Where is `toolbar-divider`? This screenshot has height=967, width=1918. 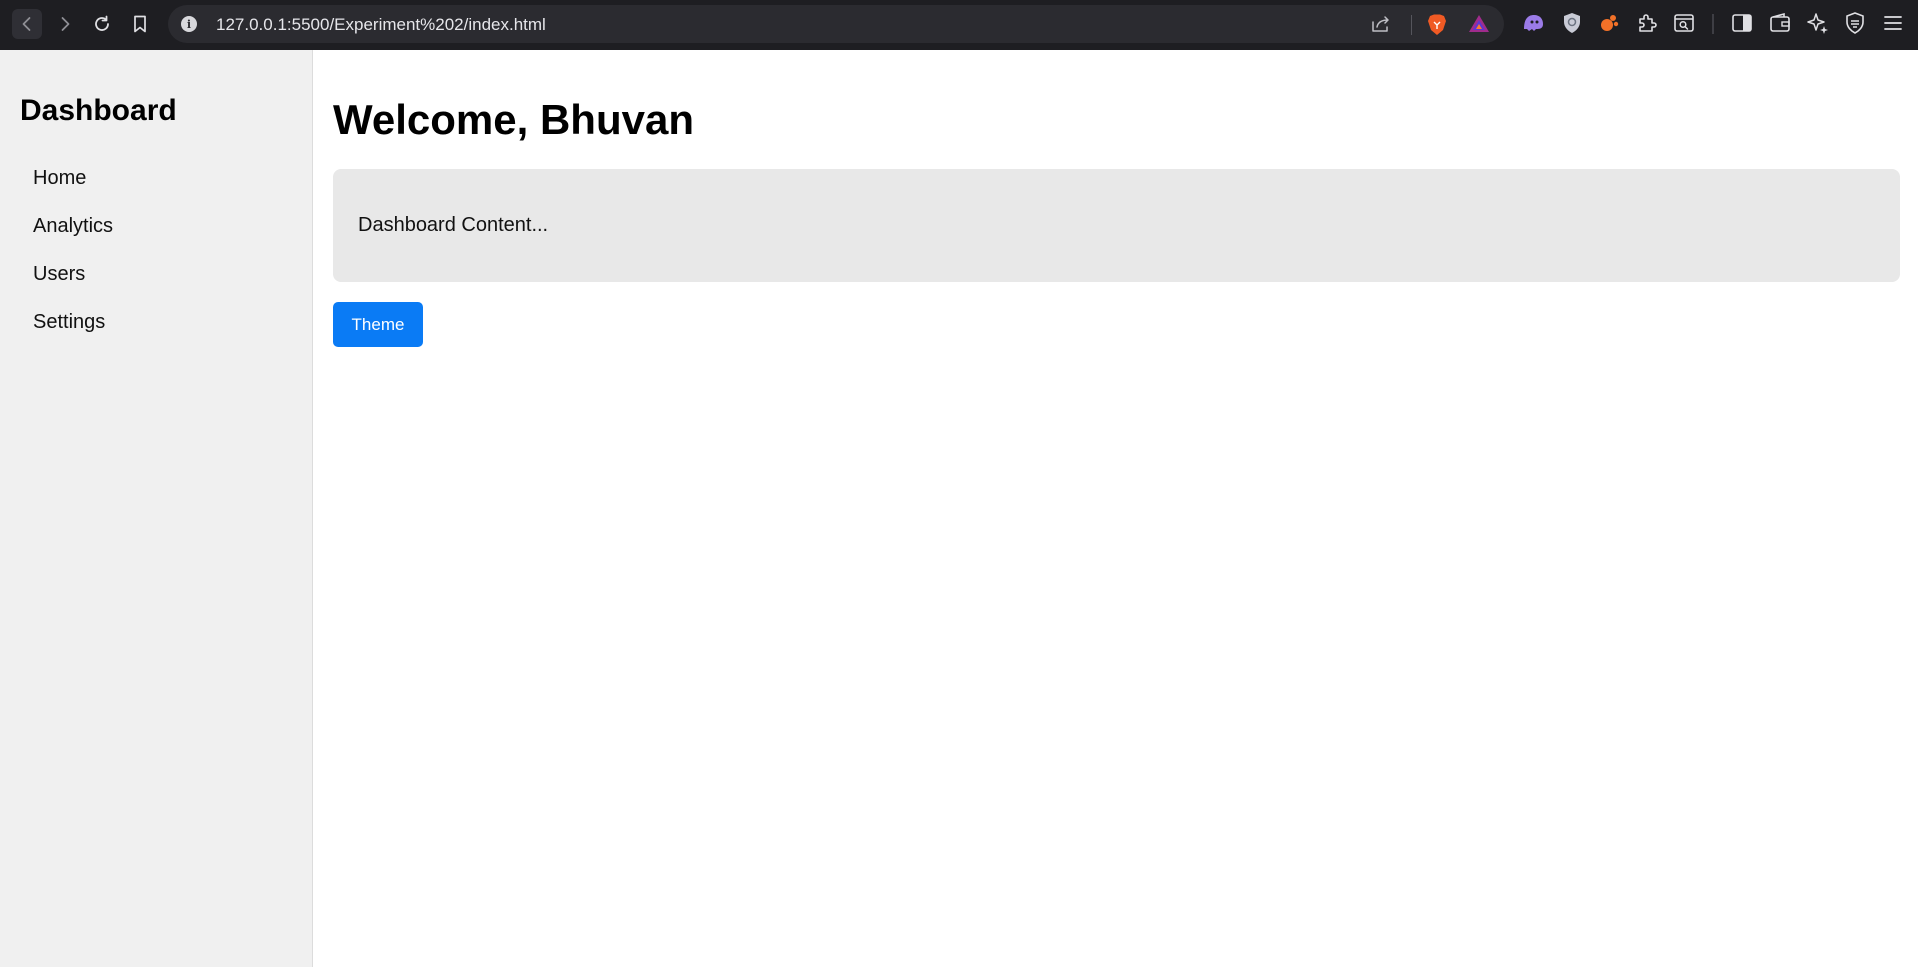 toolbar-divider is located at coordinates (1713, 24).